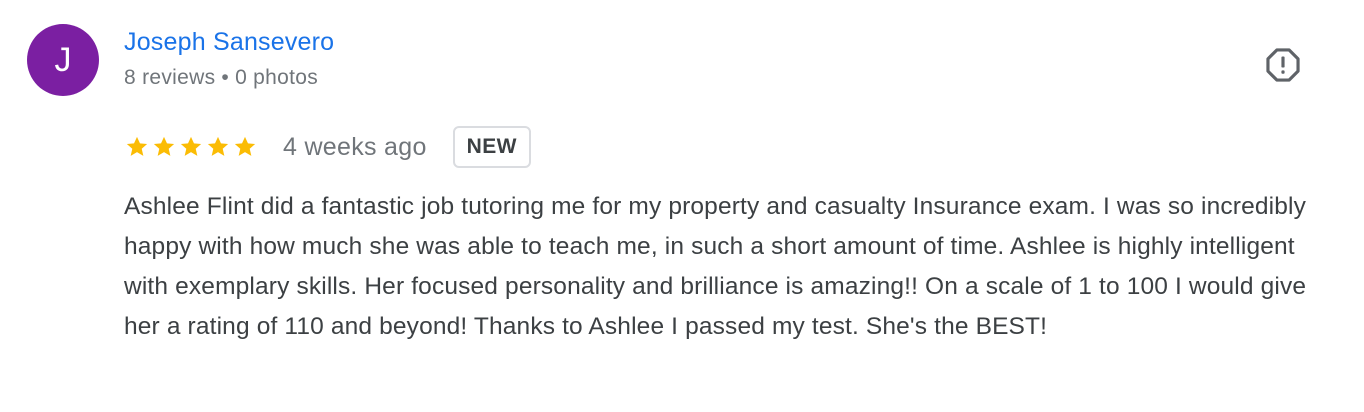  I want to click on star-rating, so click(191, 147).